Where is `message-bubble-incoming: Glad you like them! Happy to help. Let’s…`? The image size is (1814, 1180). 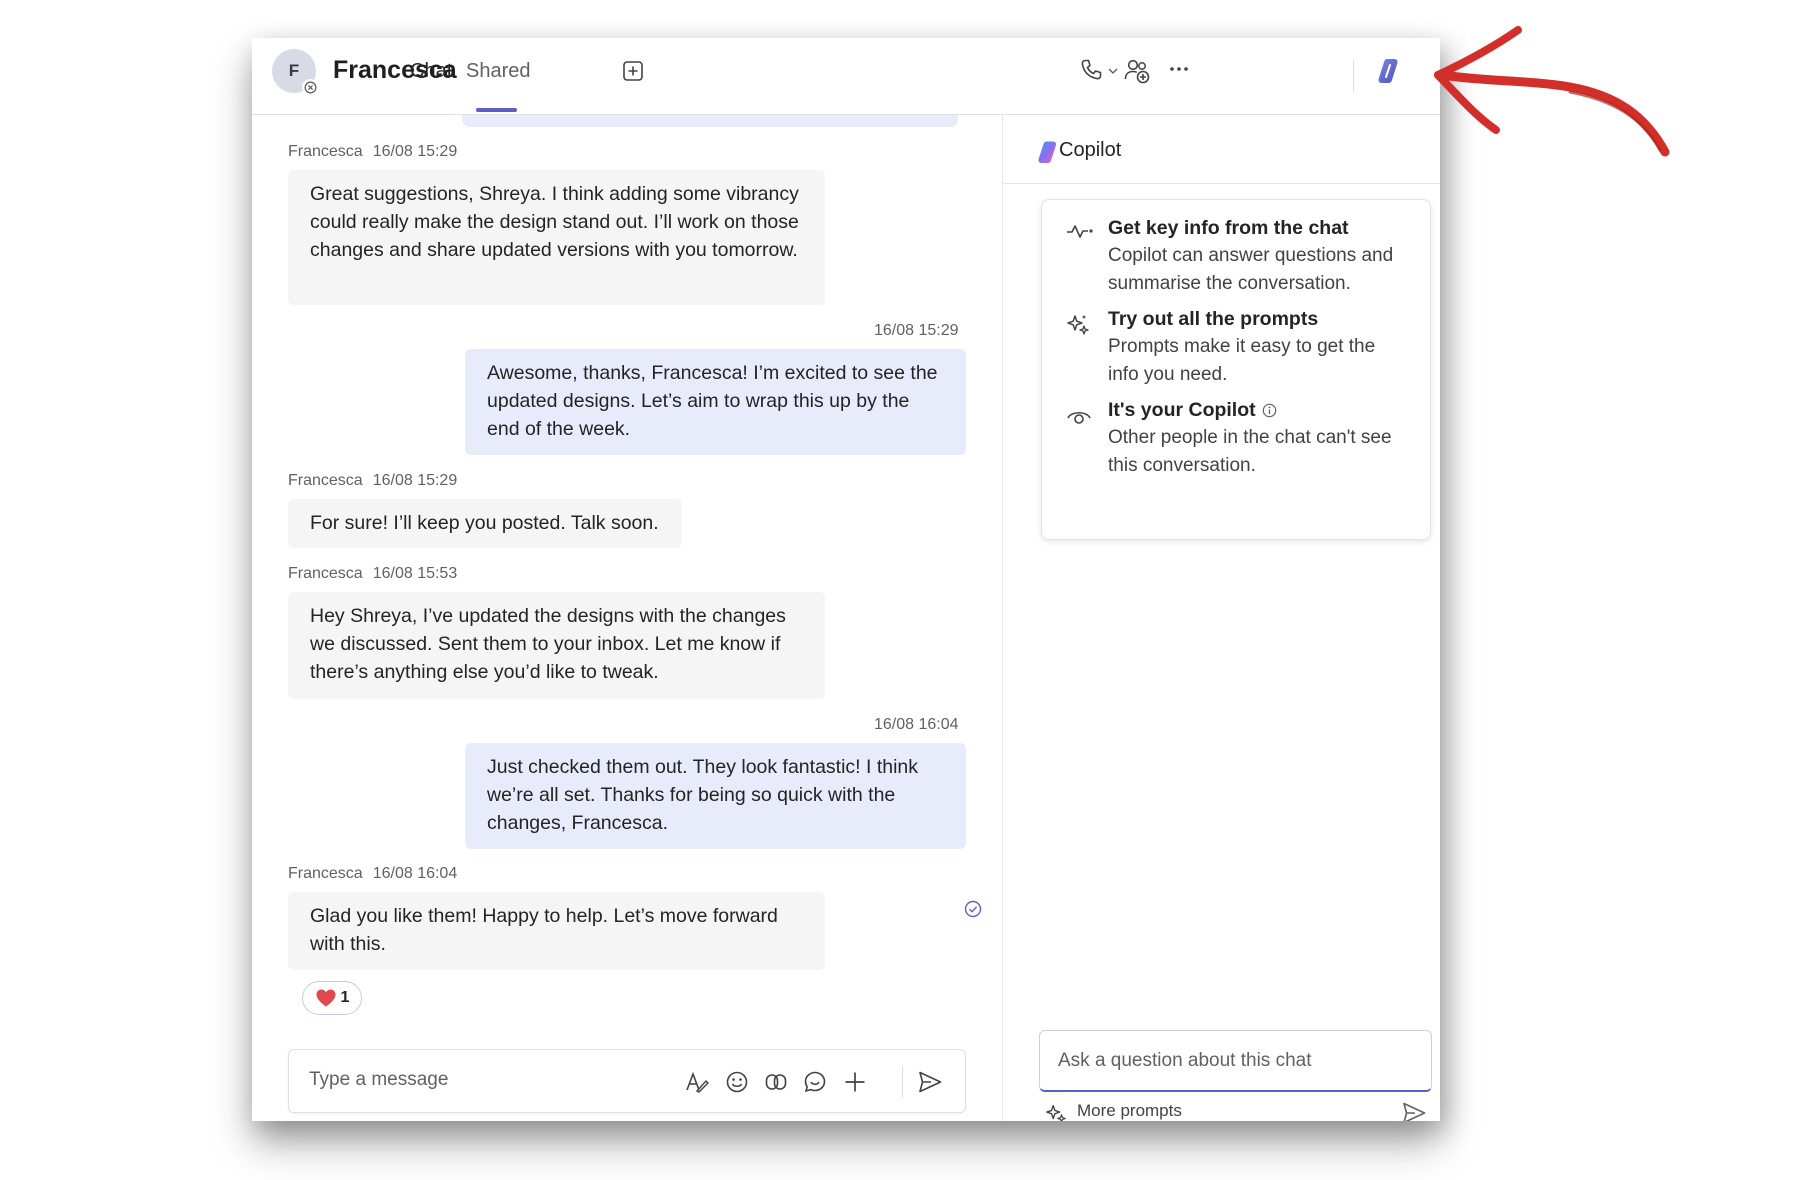
message-bubble-incoming: Glad you like them! Happy to help. Let’s… is located at coordinates (556, 931).